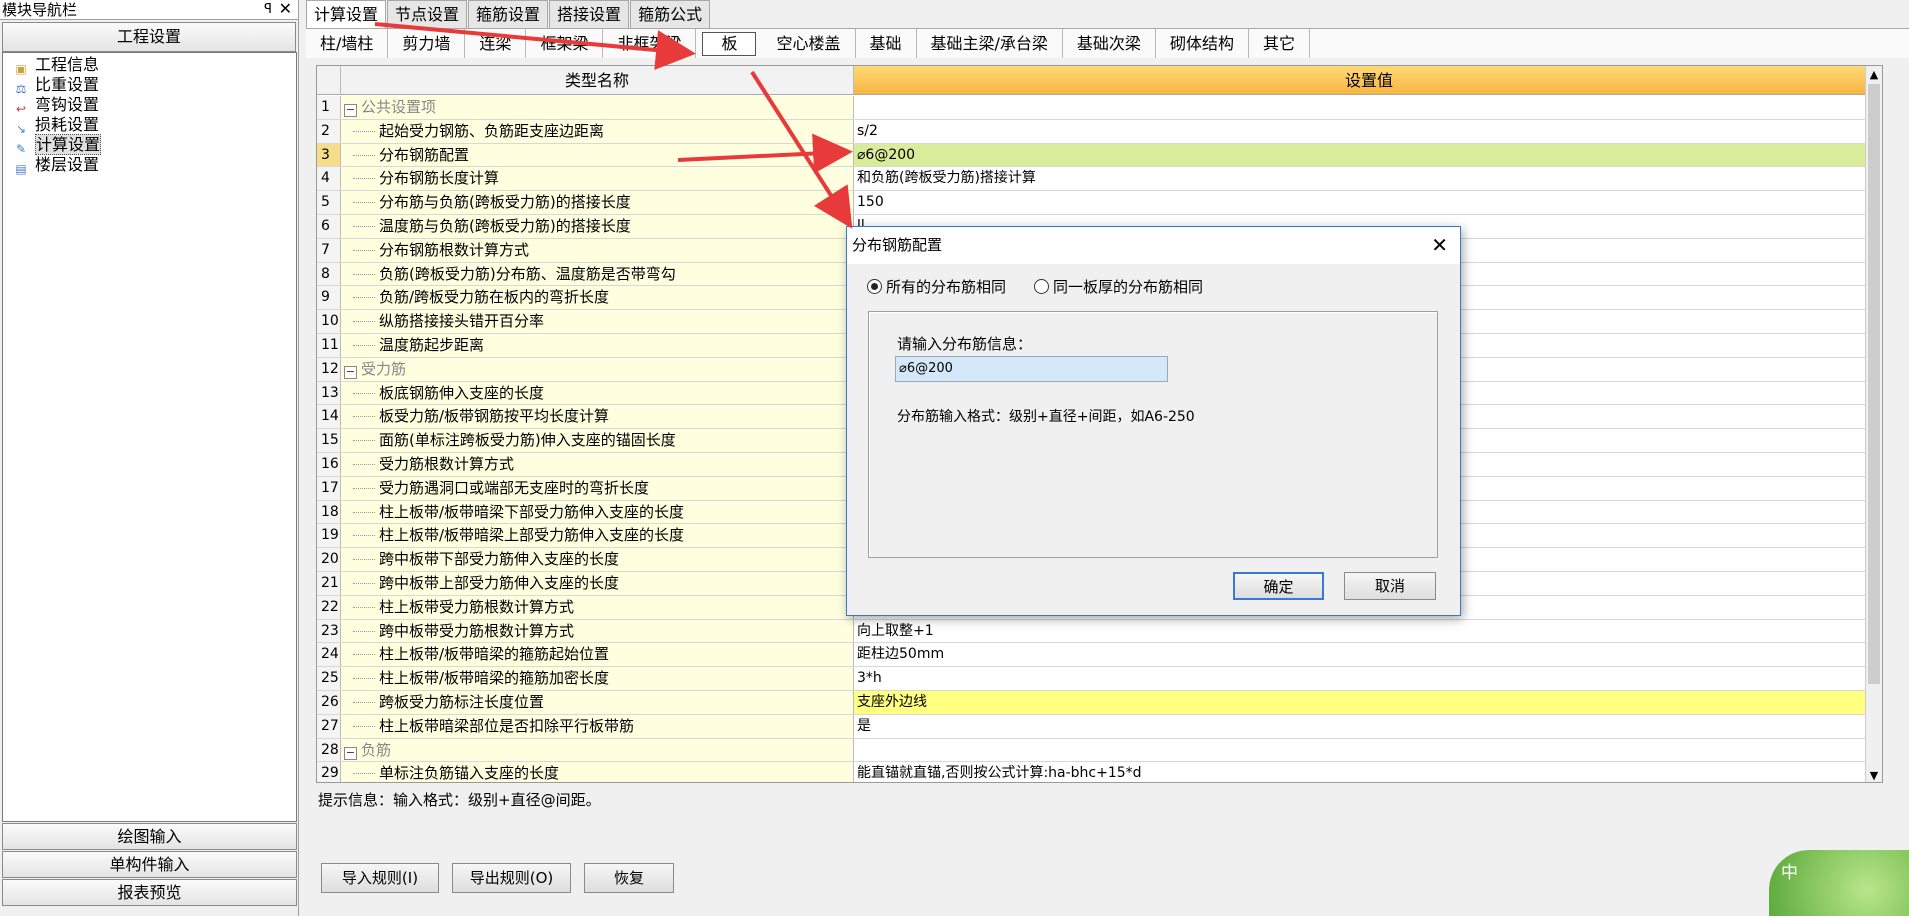 The width and height of the screenshot is (1909, 916). Describe the element at coordinates (1368, 202) in the screenshot. I see `row-value: 150` at that location.